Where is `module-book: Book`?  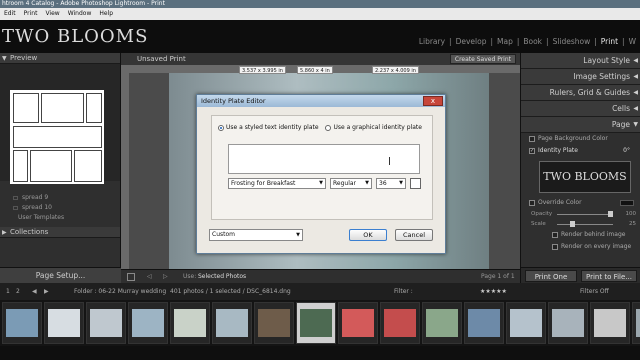 module-book: Book is located at coordinates (532, 41).